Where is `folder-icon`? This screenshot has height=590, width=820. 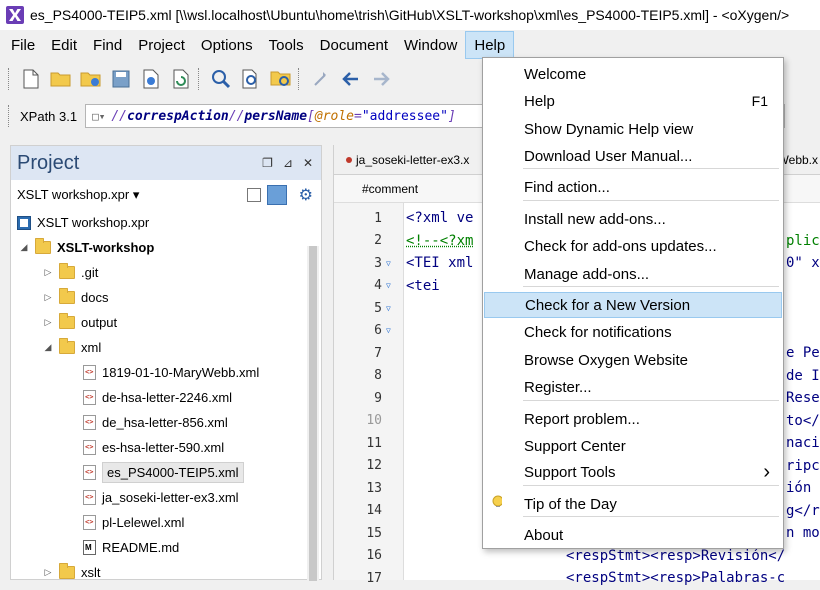
folder-icon is located at coordinates (67, 321).